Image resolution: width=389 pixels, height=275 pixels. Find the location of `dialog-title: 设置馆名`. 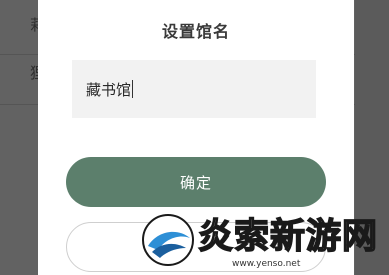

dialog-title: 设置馆名 is located at coordinates (195, 31).